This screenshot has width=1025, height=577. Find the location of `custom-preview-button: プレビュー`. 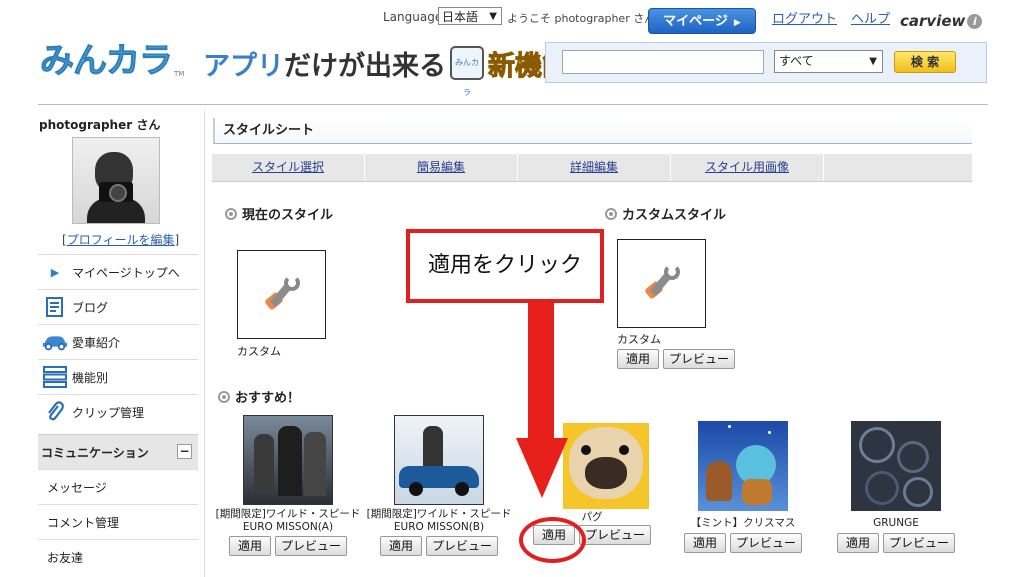

custom-preview-button: プレビュー is located at coordinates (699, 359).